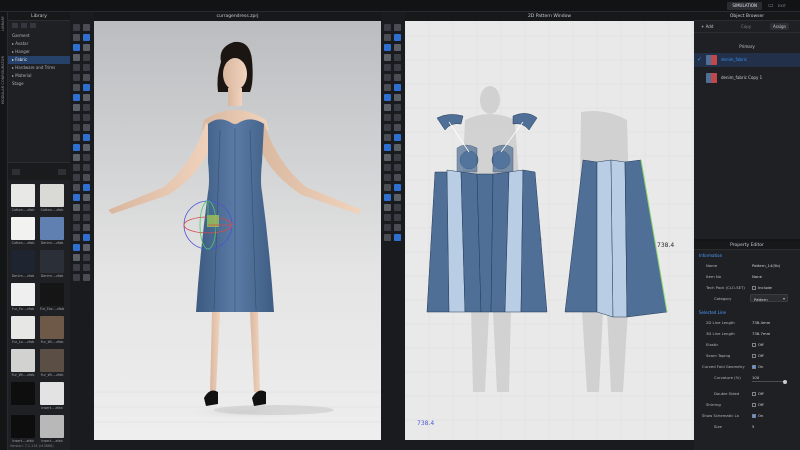 Image resolution: width=800 pixels, height=450 pixels. Describe the element at coordinates (747, 333) in the screenshot. I see `prop-3d-line-length: 3D Line Length 738.7mm` at that location.